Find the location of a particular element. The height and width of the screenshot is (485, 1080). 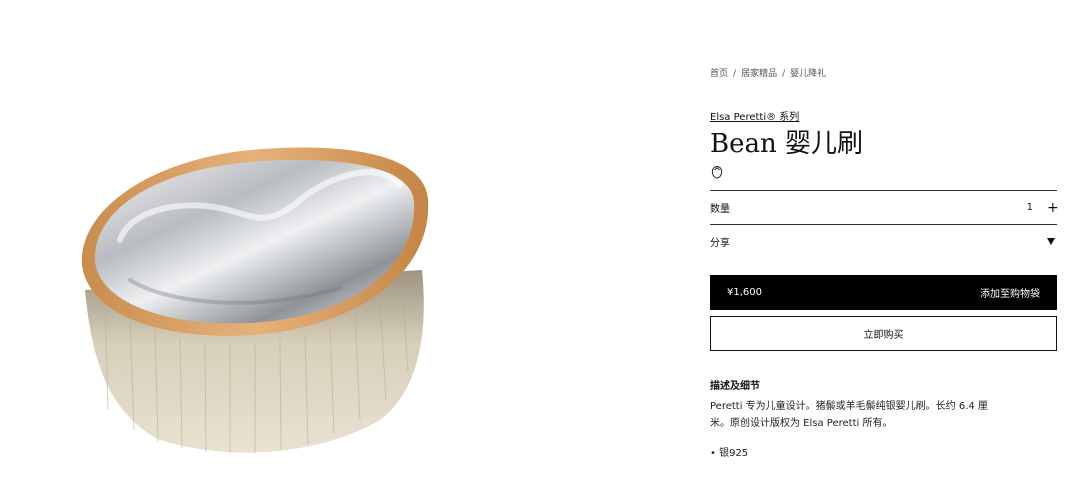

price-label: ¥1,600 is located at coordinates (744, 292).